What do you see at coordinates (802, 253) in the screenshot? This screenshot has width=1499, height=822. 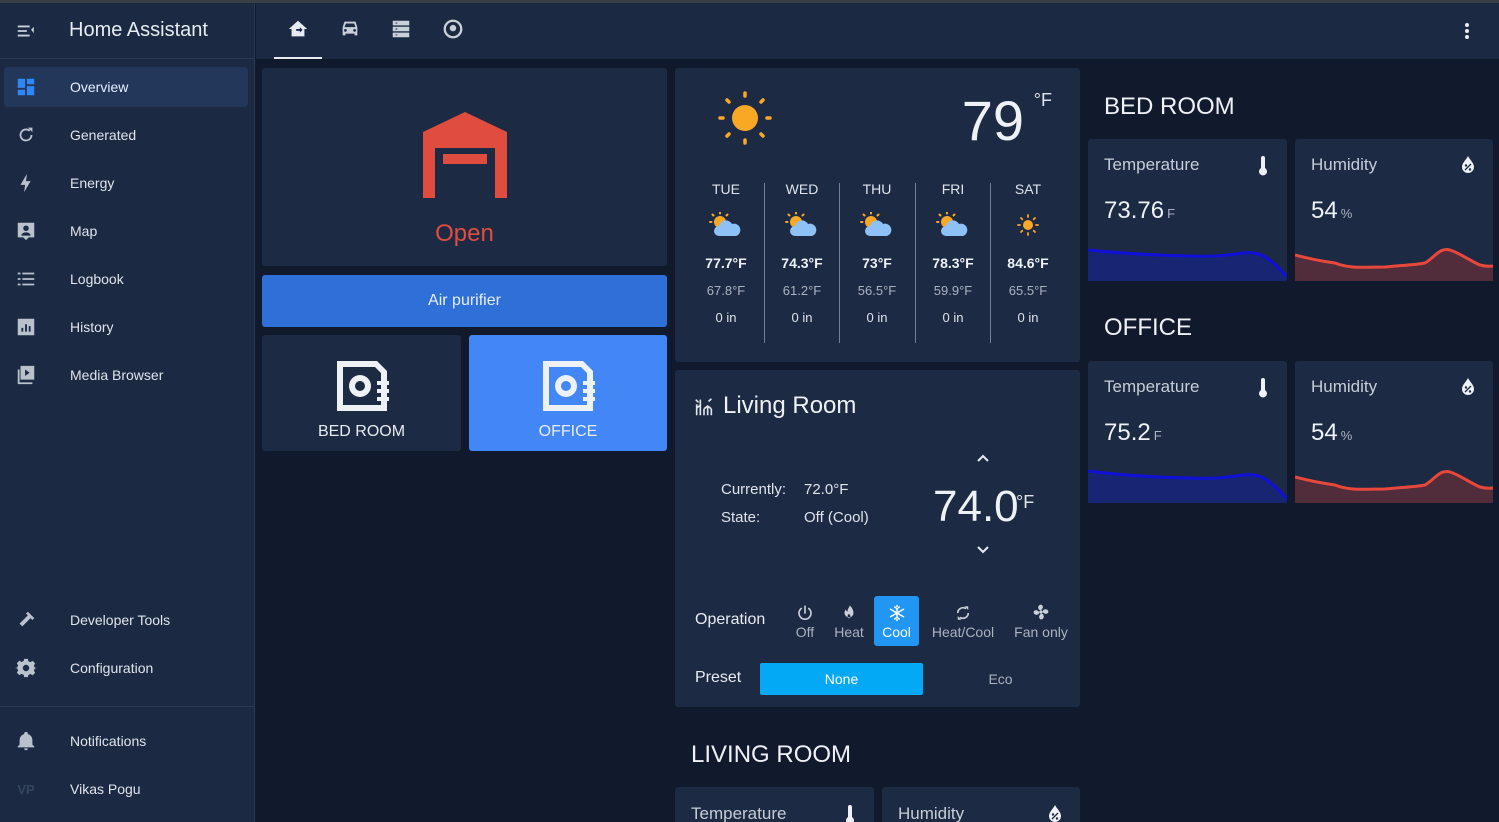 I see `forecast-day: WED 74.3°F 61.2°F 0 in` at bounding box center [802, 253].